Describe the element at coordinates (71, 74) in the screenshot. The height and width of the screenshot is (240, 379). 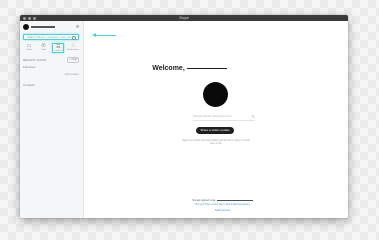
I see `add-favorites-link: Add favorites` at that location.